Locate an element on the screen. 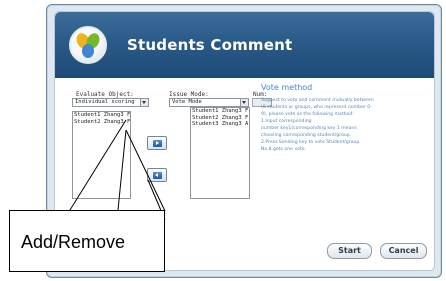 The width and height of the screenshot is (446, 281). callout-label: Add/Remove is located at coordinates (73, 242).